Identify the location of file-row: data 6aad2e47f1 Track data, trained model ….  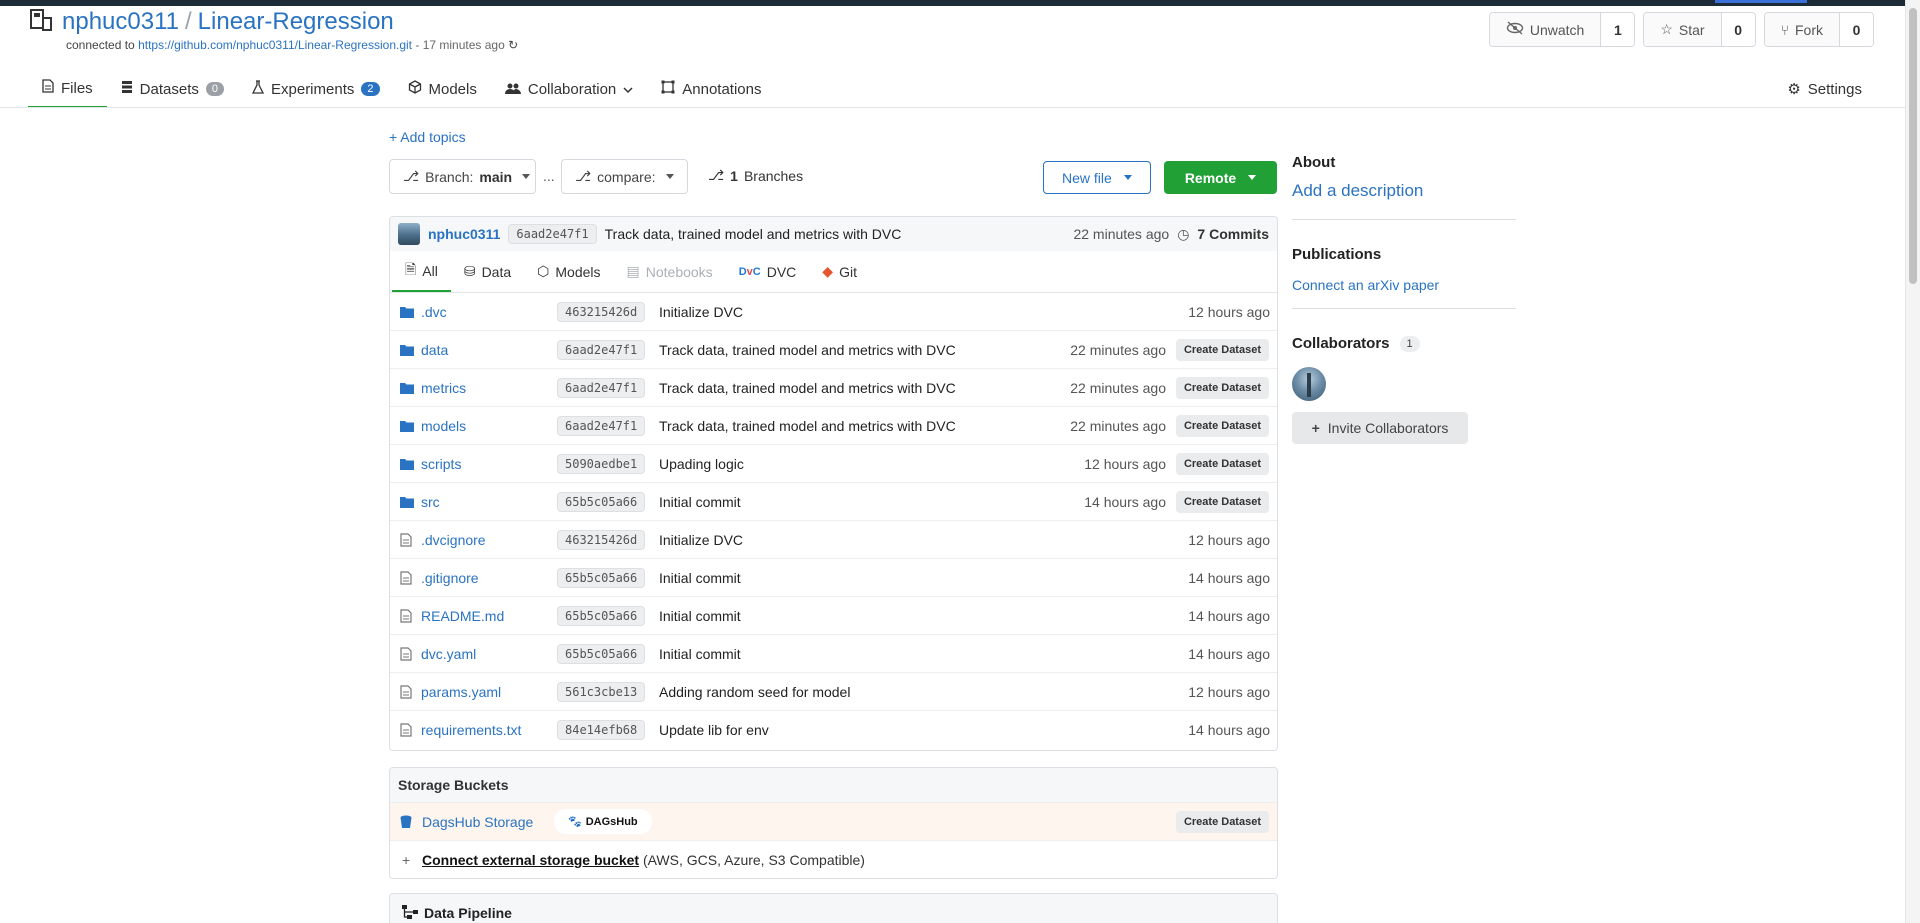
(833, 350).